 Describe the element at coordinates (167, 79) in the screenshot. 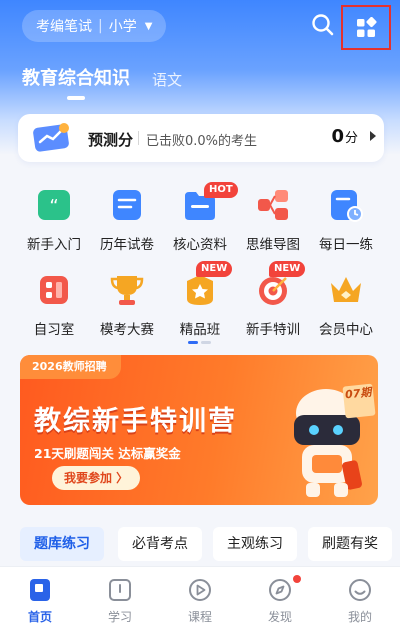

I see `tab-chinese: 语文` at that location.